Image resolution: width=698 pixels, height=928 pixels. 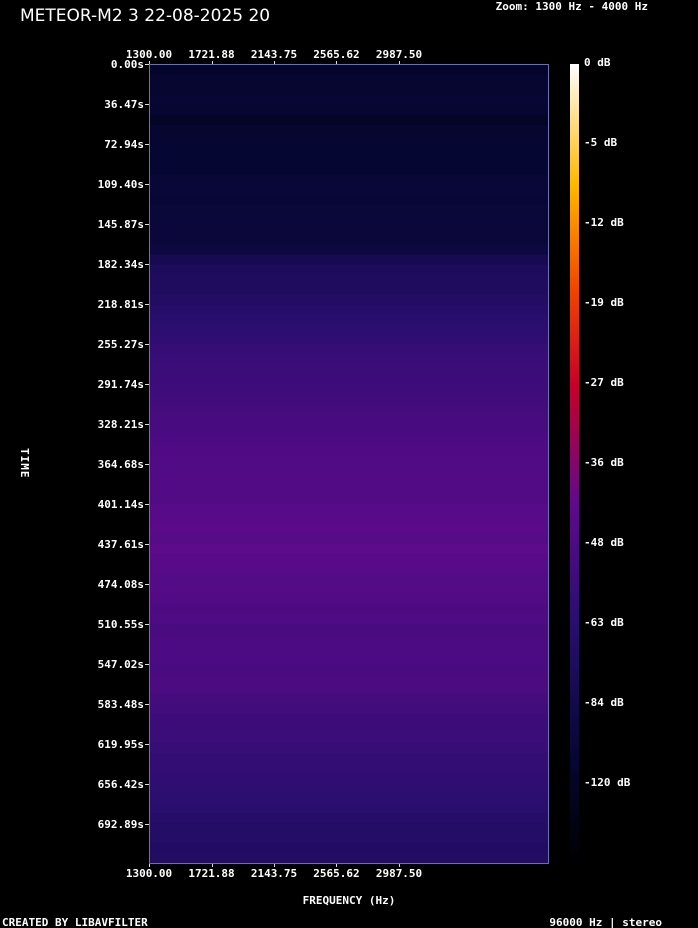 What do you see at coordinates (399, 873) in the screenshot?
I see `x-tick-label-bot: 2987.50` at bounding box center [399, 873].